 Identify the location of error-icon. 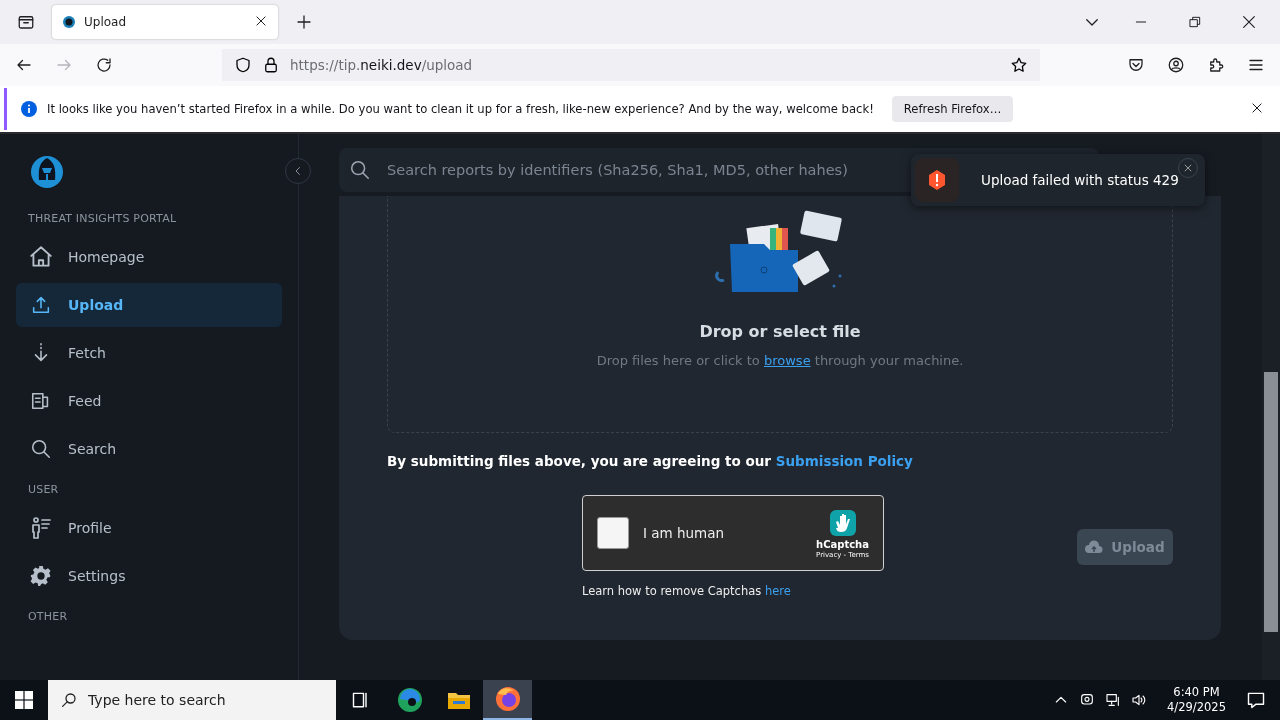
(937, 180).